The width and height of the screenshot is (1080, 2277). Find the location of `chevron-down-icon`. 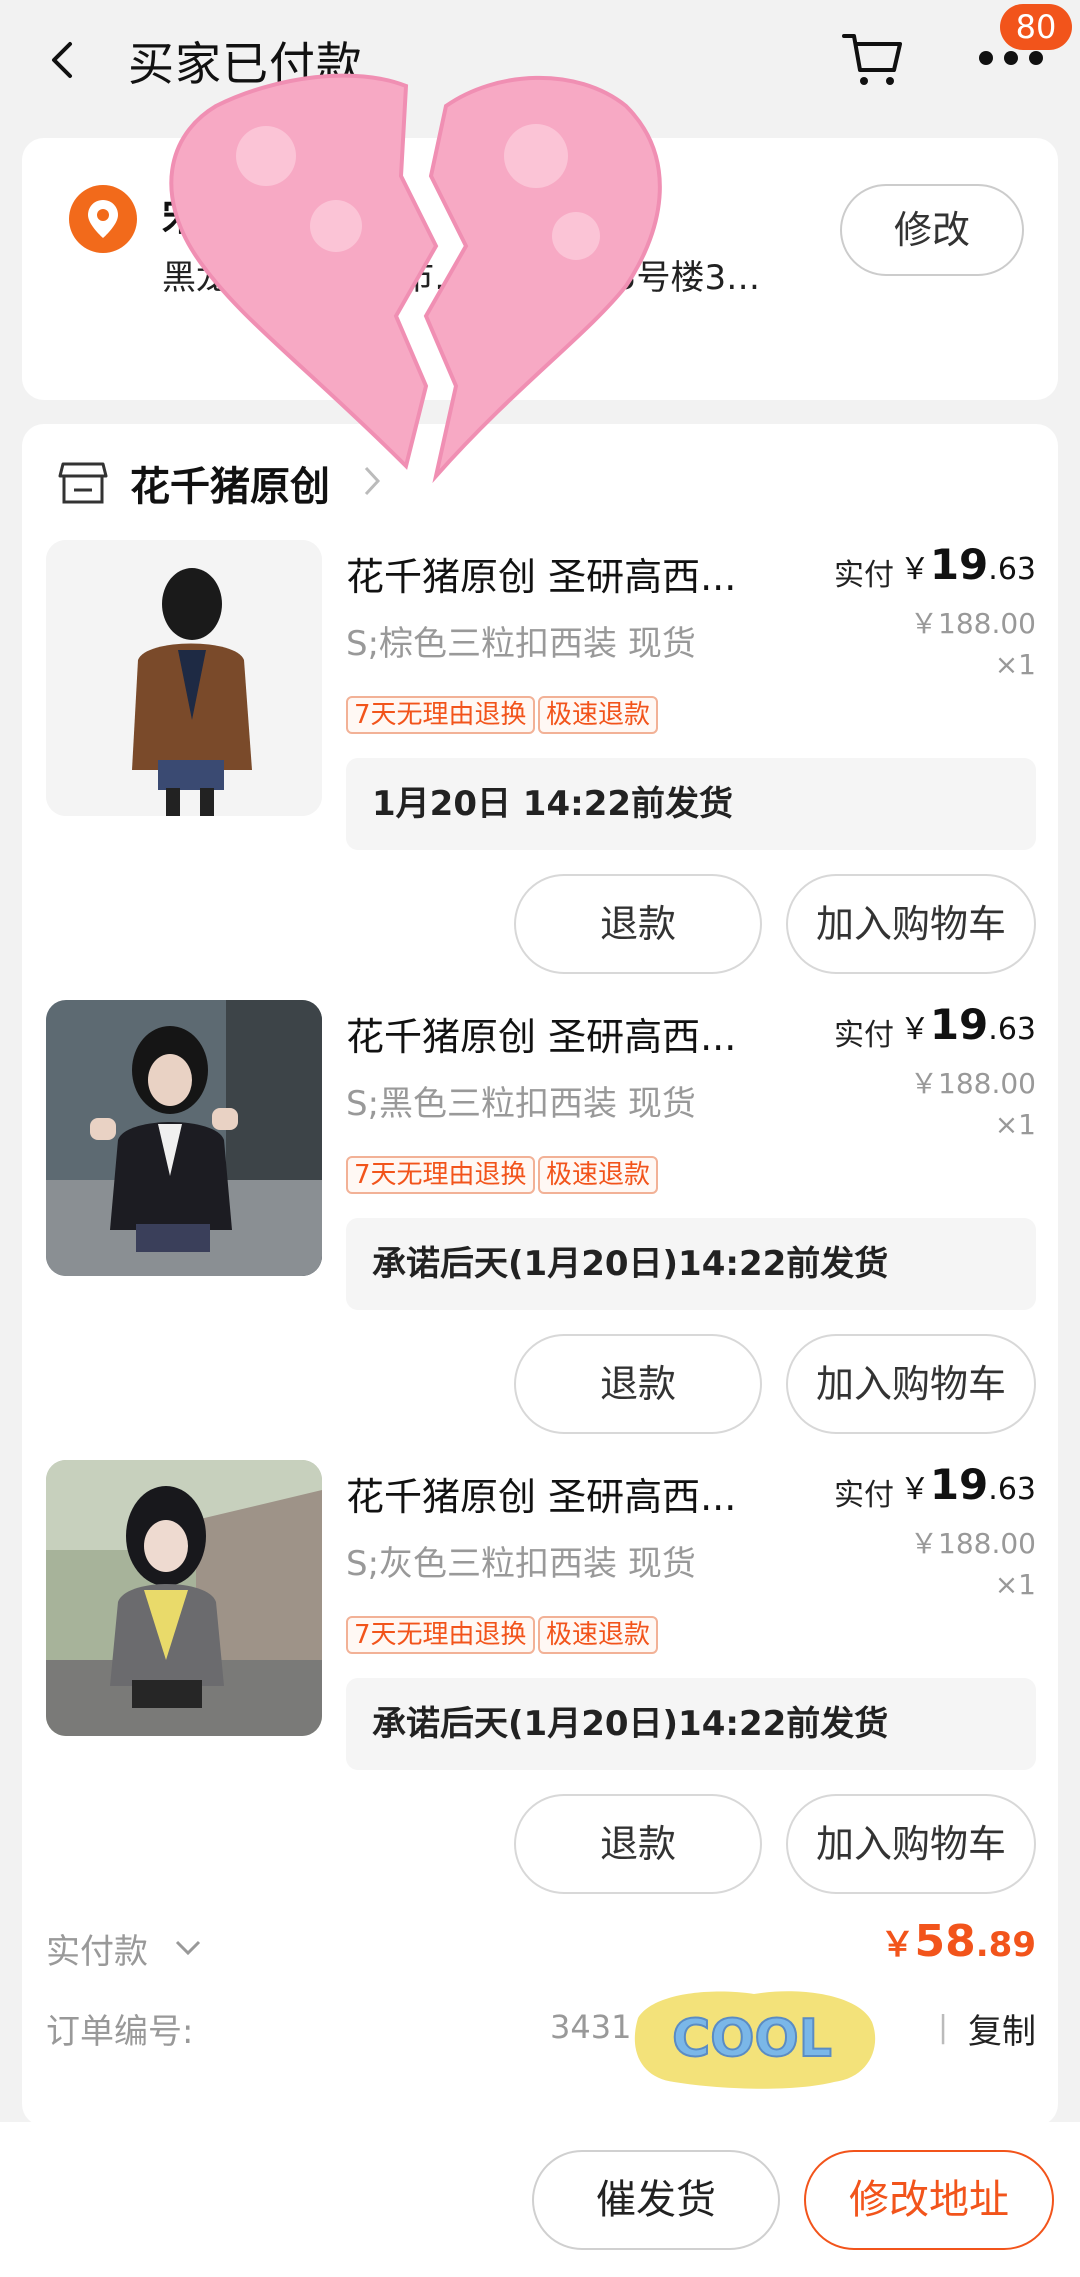

chevron-down-icon is located at coordinates (188, 1948).